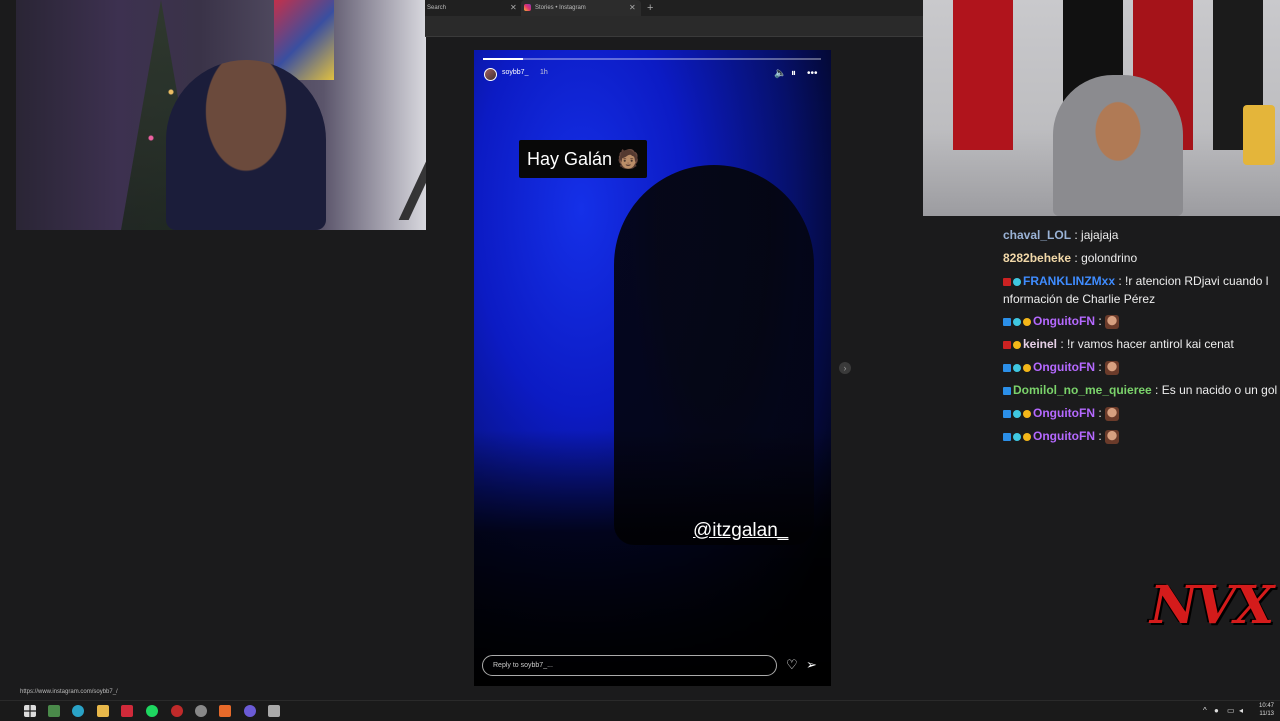  I want to click on chat-text: Es un nacido o un gol, so click(1219, 390).